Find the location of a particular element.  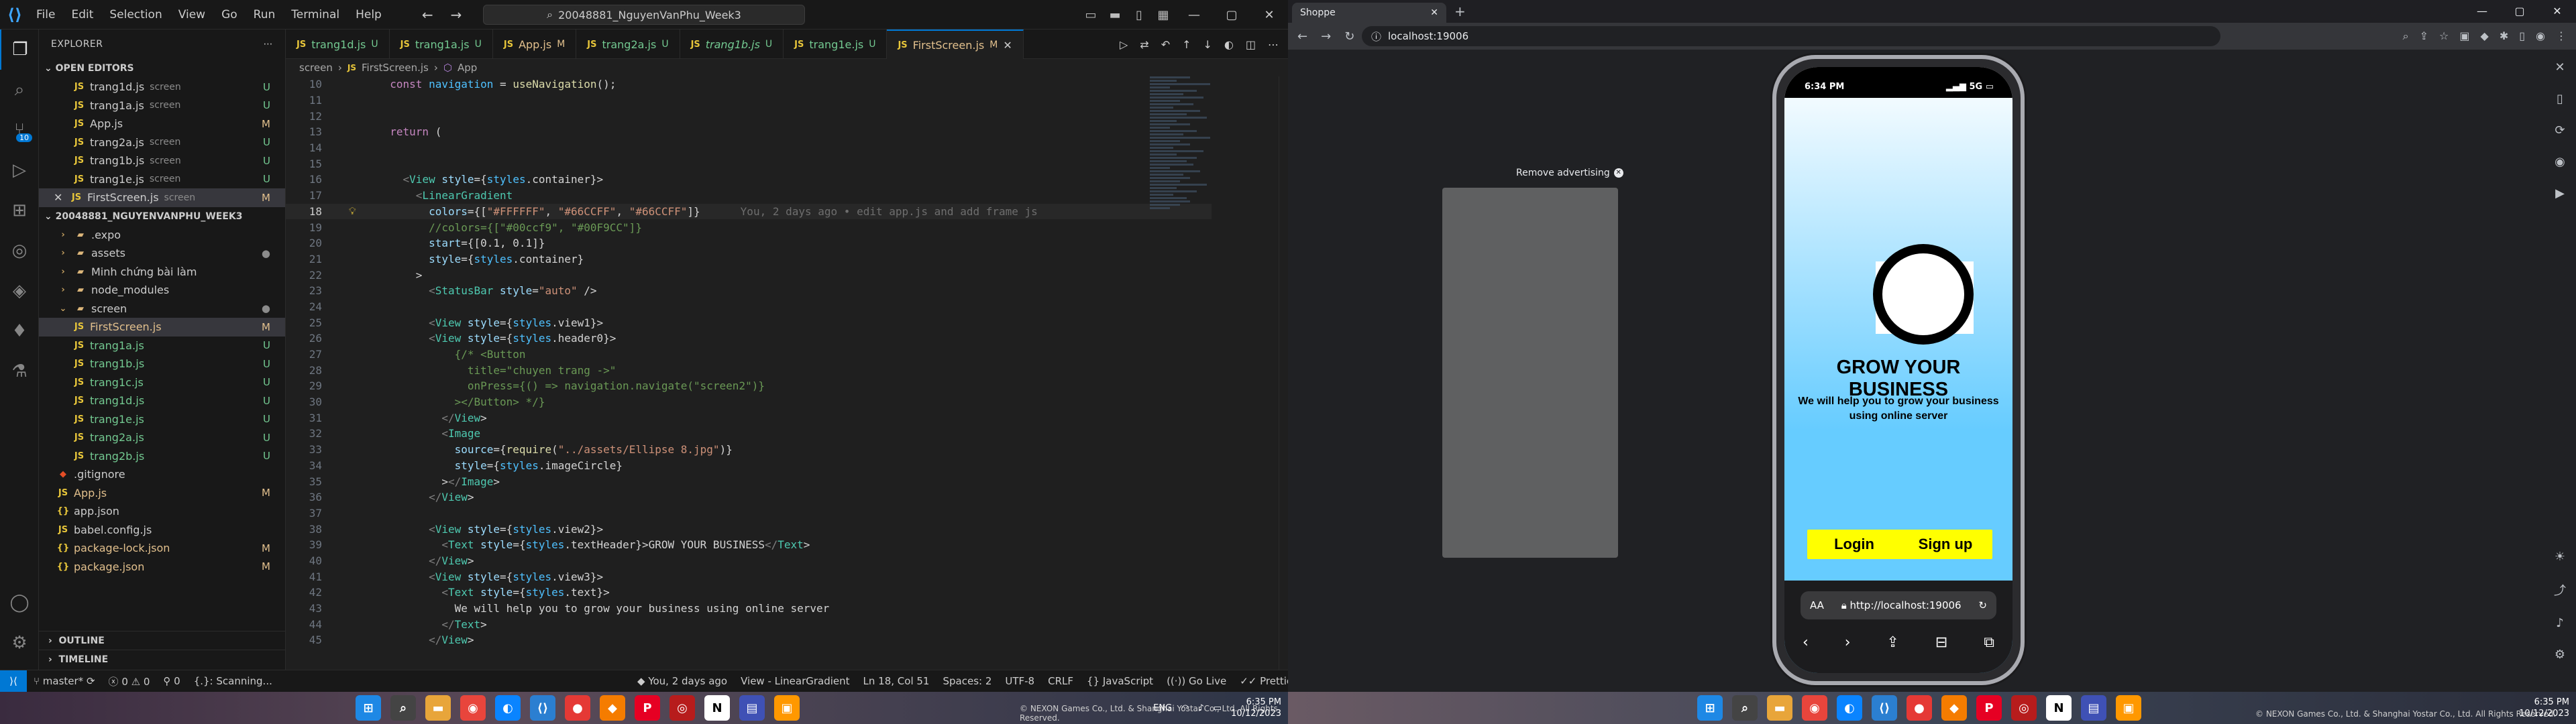

code-line: 34 style={styles.imageCircle} is located at coordinates (749, 466).